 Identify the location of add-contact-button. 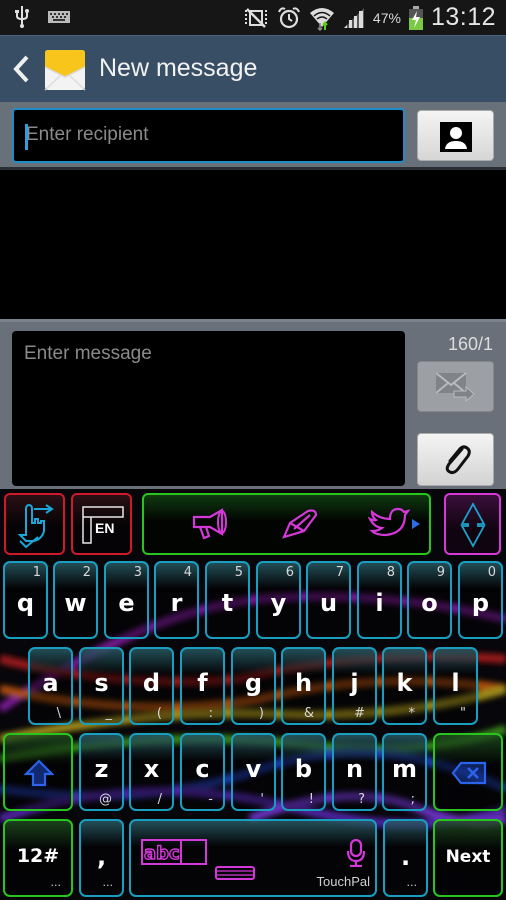
(455, 135).